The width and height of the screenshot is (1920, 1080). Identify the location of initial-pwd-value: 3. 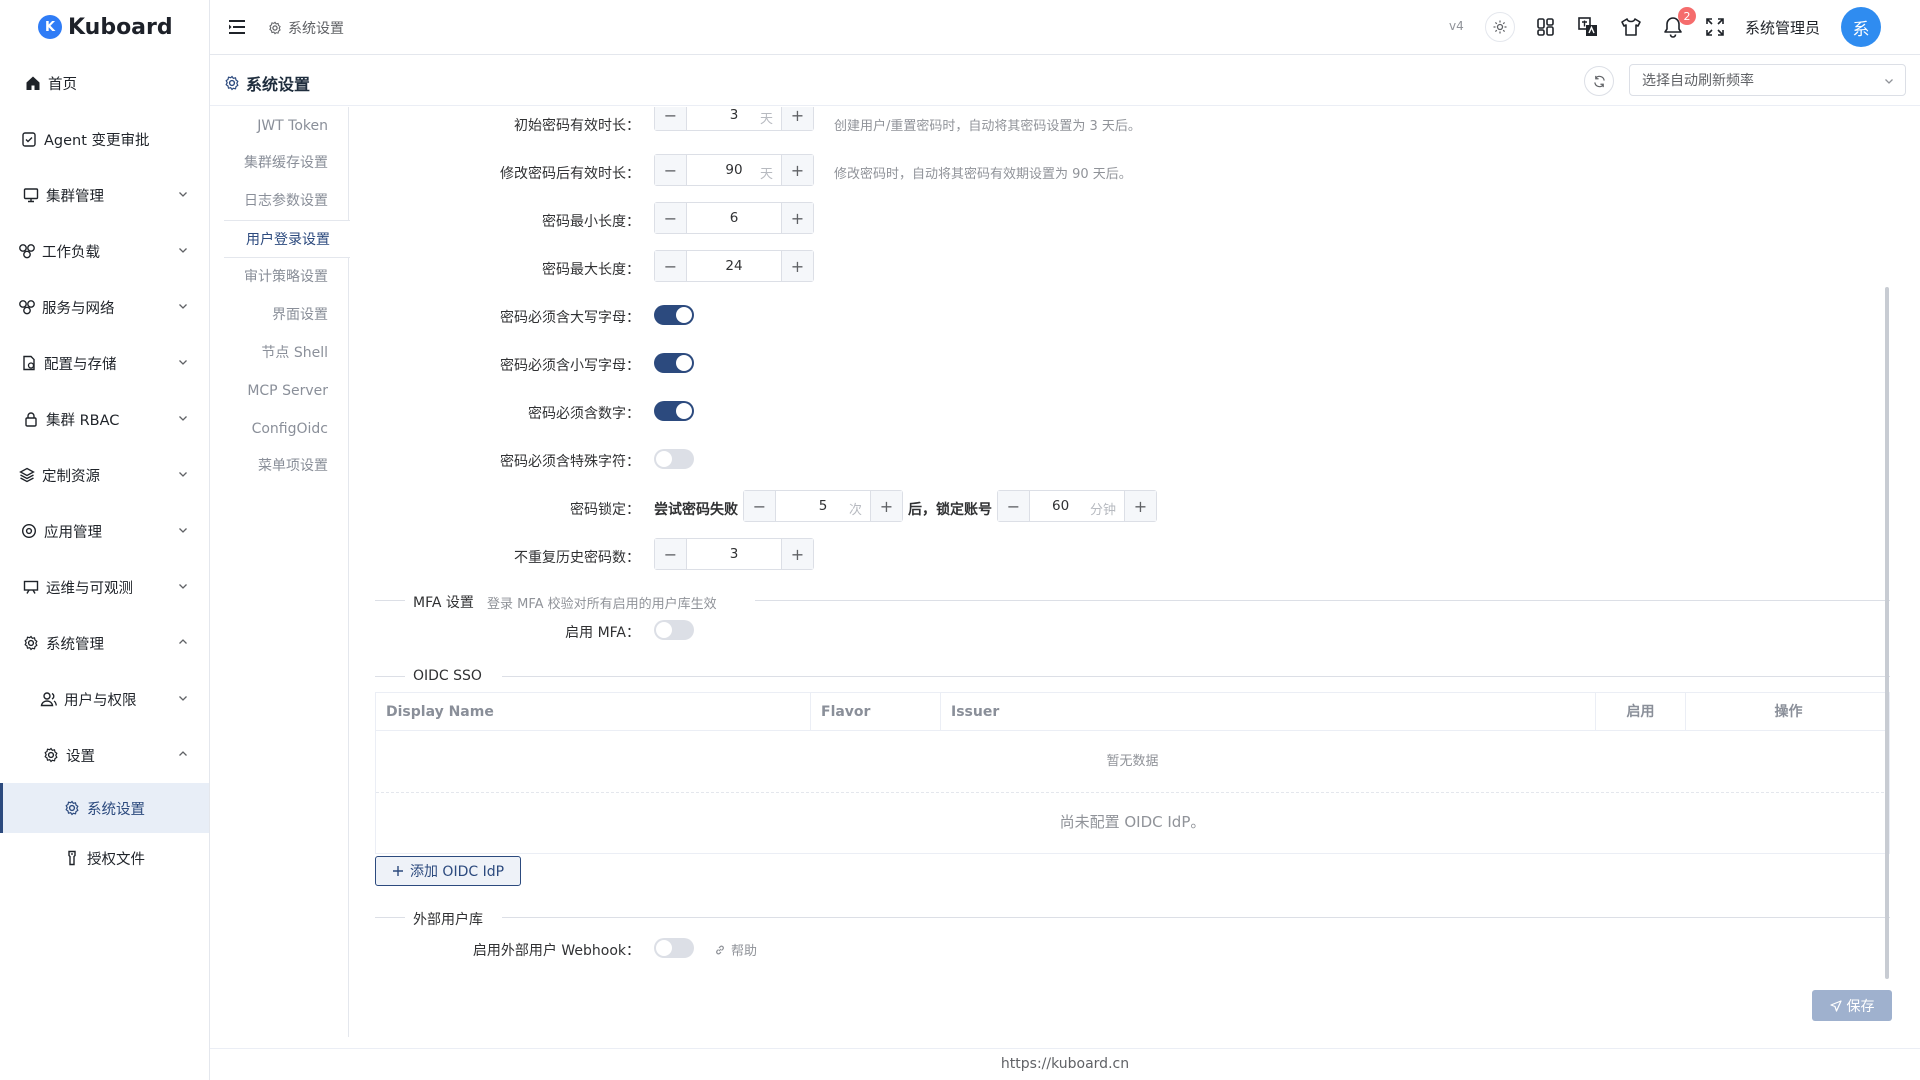
(734, 115).